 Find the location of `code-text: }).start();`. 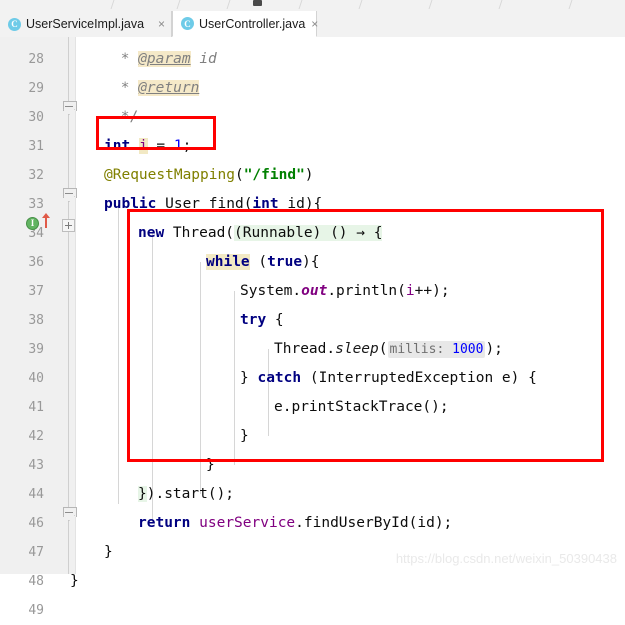

code-text: }).start(); is located at coordinates (186, 494).